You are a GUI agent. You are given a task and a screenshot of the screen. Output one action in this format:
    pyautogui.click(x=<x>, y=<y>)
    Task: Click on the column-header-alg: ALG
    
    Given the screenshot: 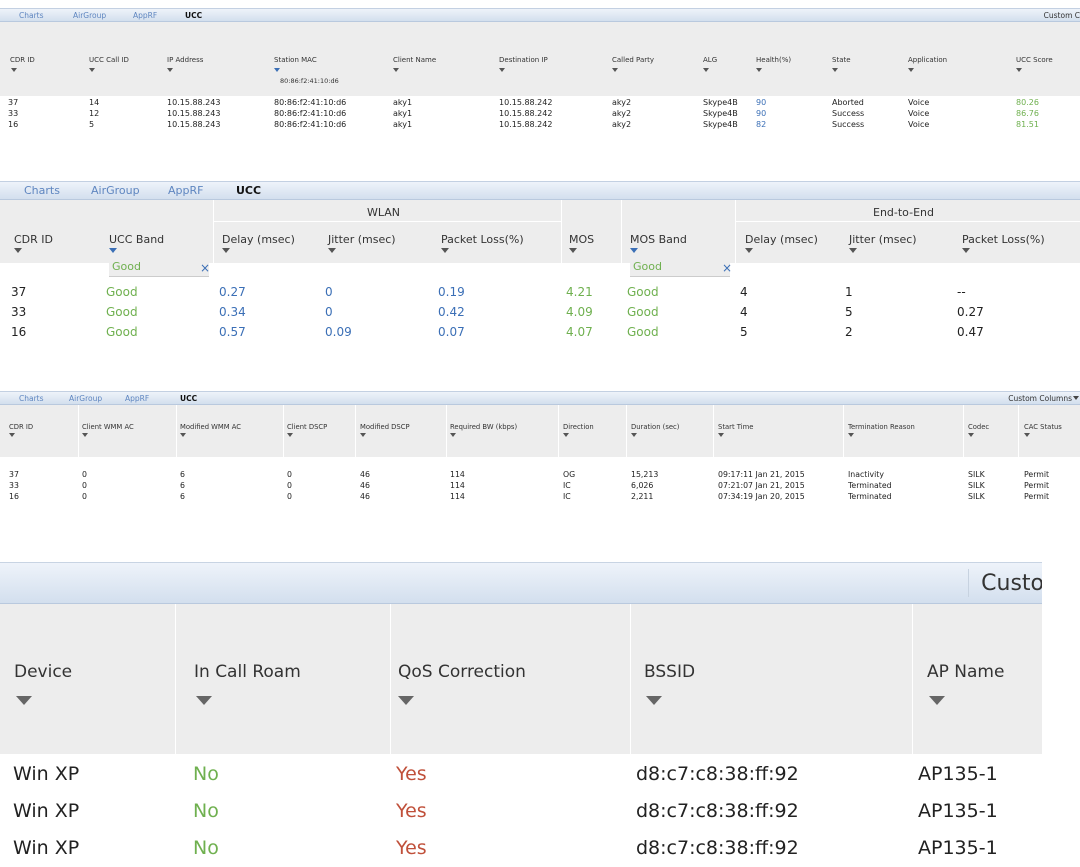 What is the action you would take?
    pyautogui.click(x=710, y=60)
    